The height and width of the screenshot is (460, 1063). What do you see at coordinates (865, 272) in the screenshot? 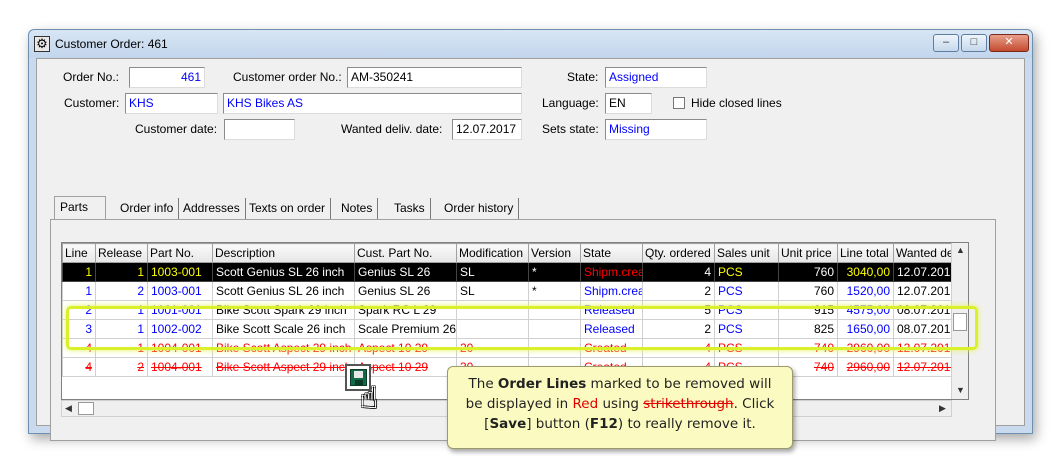
I see `table-cell: 3040,00` at bounding box center [865, 272].